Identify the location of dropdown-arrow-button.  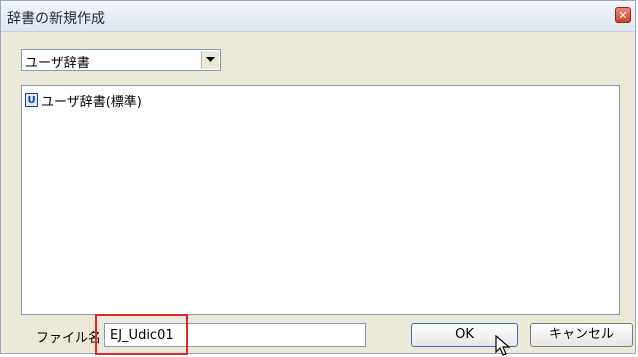
(210, 60).